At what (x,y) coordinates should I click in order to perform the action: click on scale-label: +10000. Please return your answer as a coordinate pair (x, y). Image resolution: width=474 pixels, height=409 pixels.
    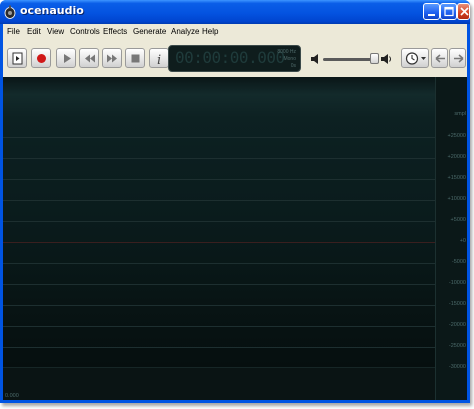
    Looking at the image, I should click on (456, 199).